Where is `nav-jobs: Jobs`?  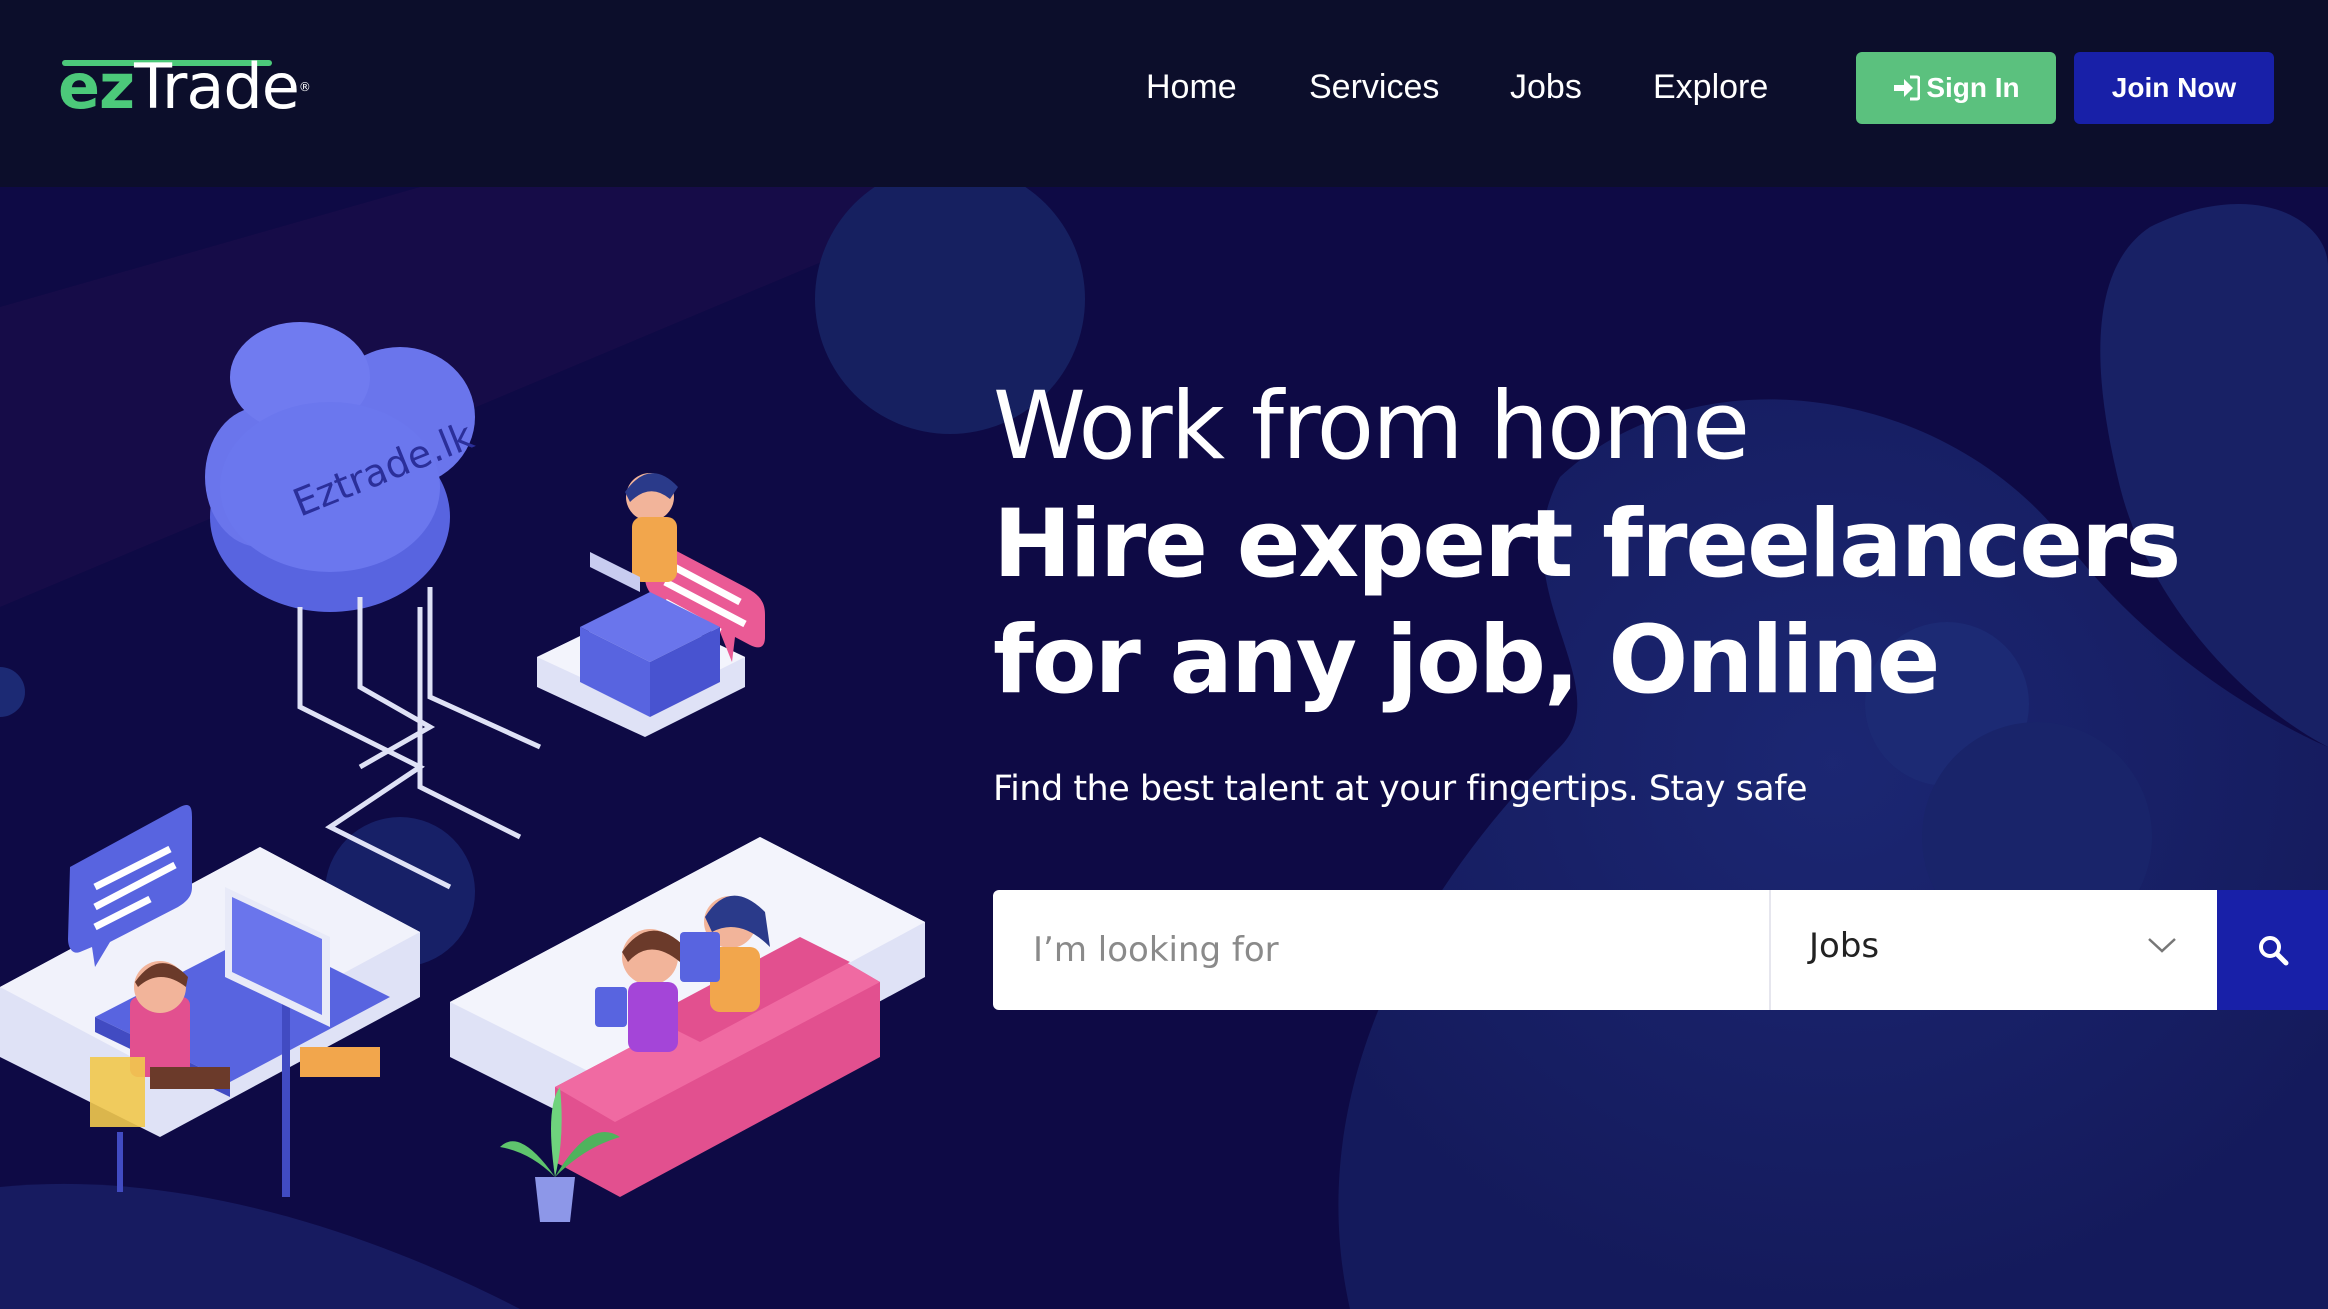
nav-jobs: Jobs is located at coordinates (1546, 87).